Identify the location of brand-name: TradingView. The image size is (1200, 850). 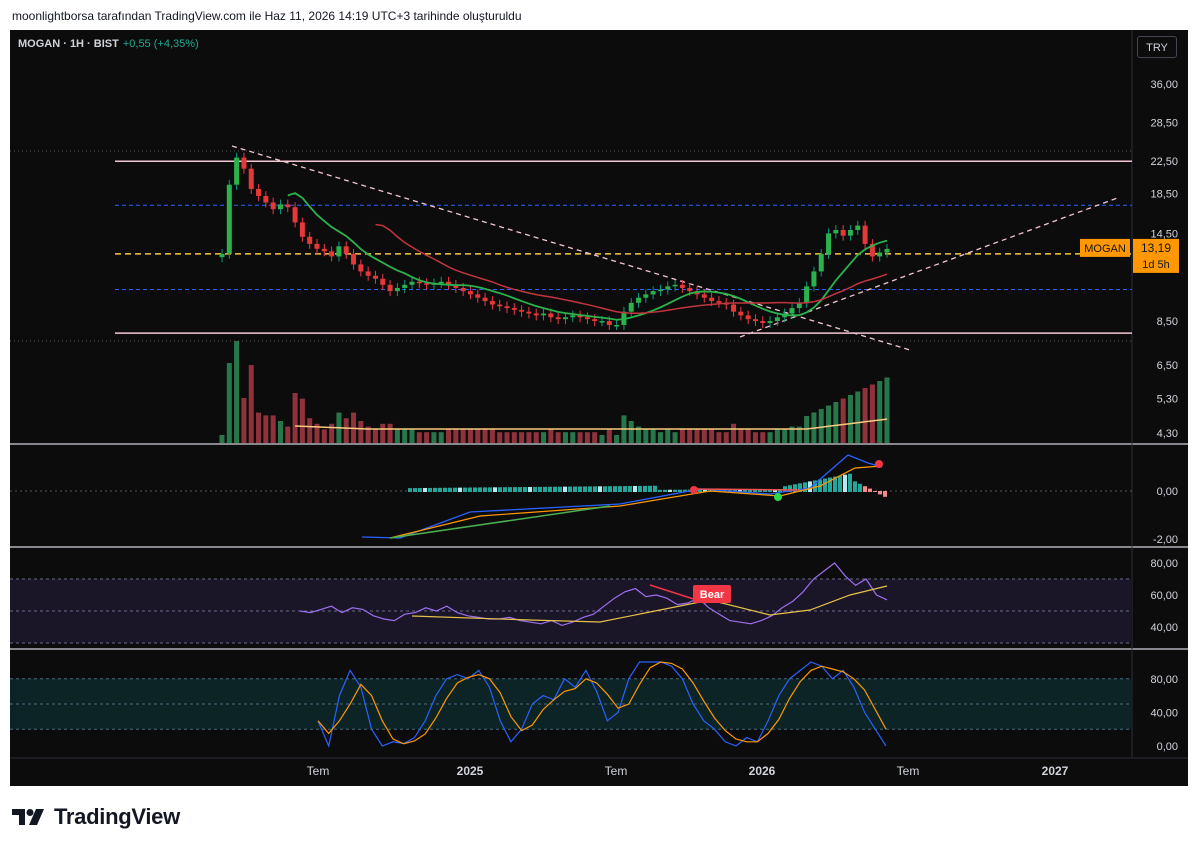
(117, 816).